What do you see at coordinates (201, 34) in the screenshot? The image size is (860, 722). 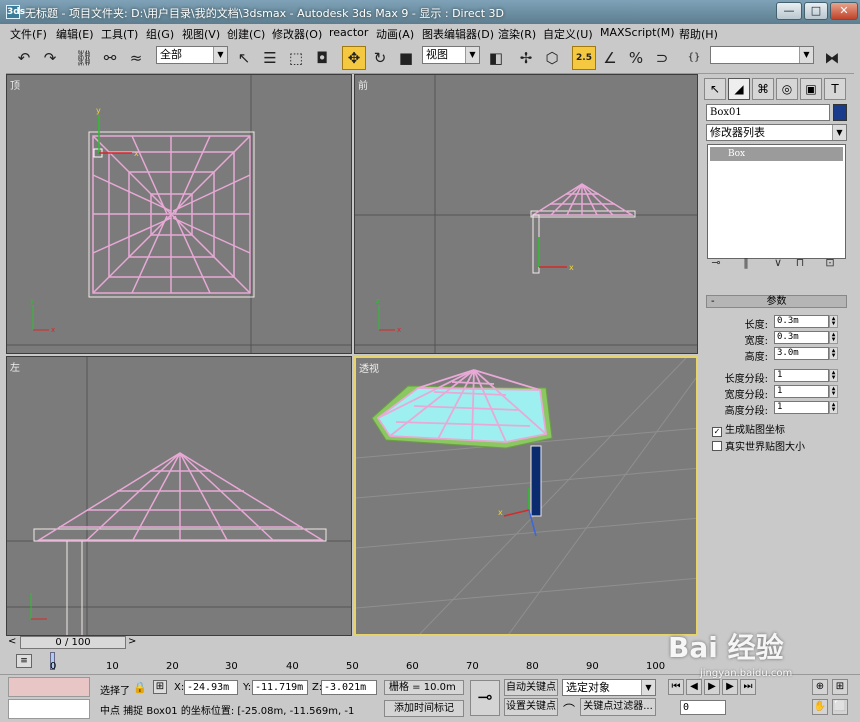 I see `menu-views: 视图(V)` at bounding box center [201, 34].